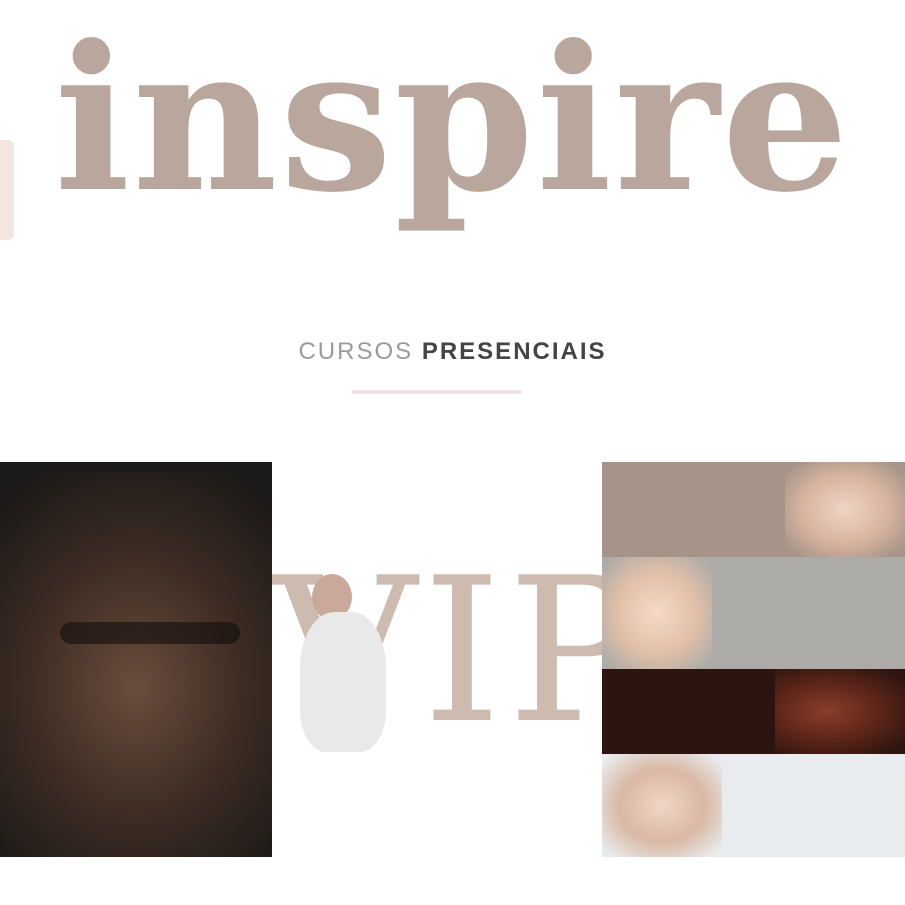 The width and height of the screenshot is (905, 905). What do you see at coordinates (136, 664) in the screenshot?
I see `card-1-portrait` at bounding box center [136, 664].